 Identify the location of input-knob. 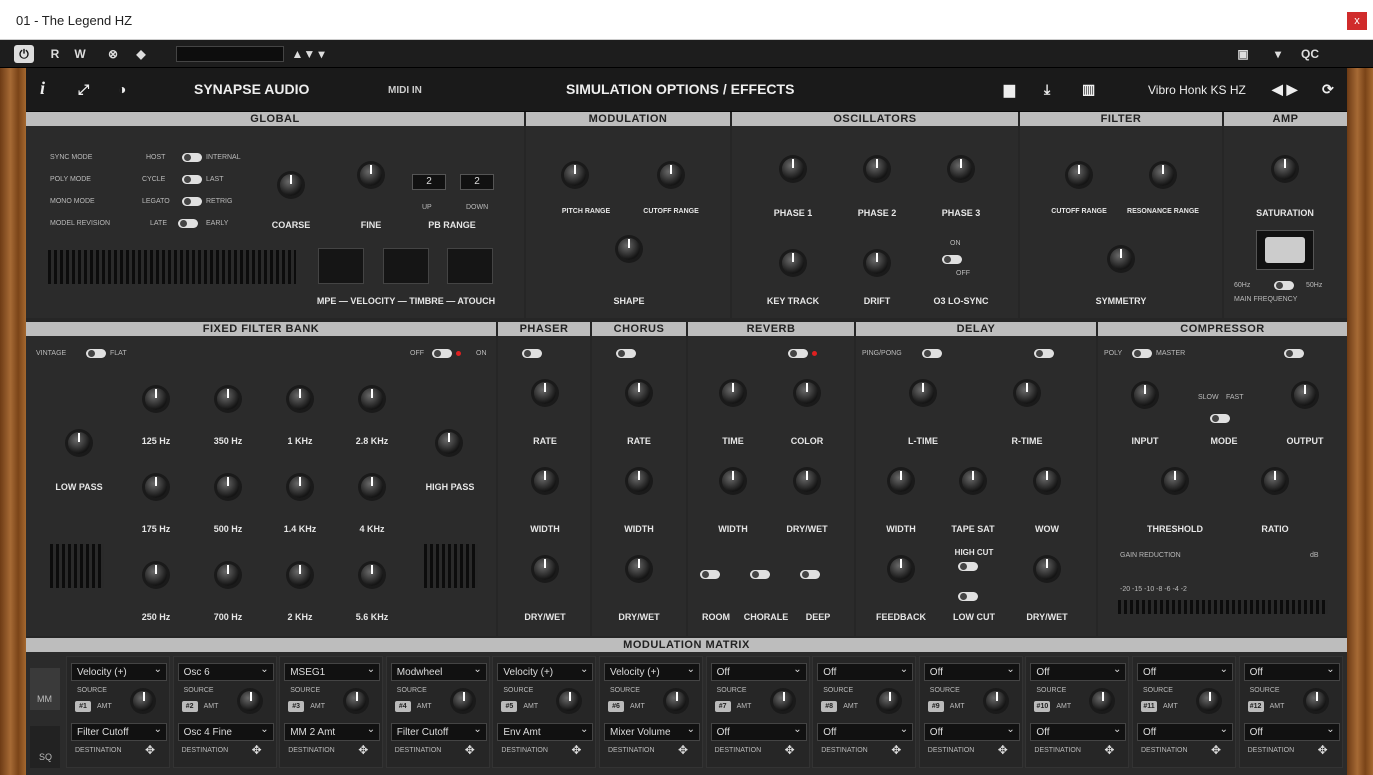
(1145, 395).